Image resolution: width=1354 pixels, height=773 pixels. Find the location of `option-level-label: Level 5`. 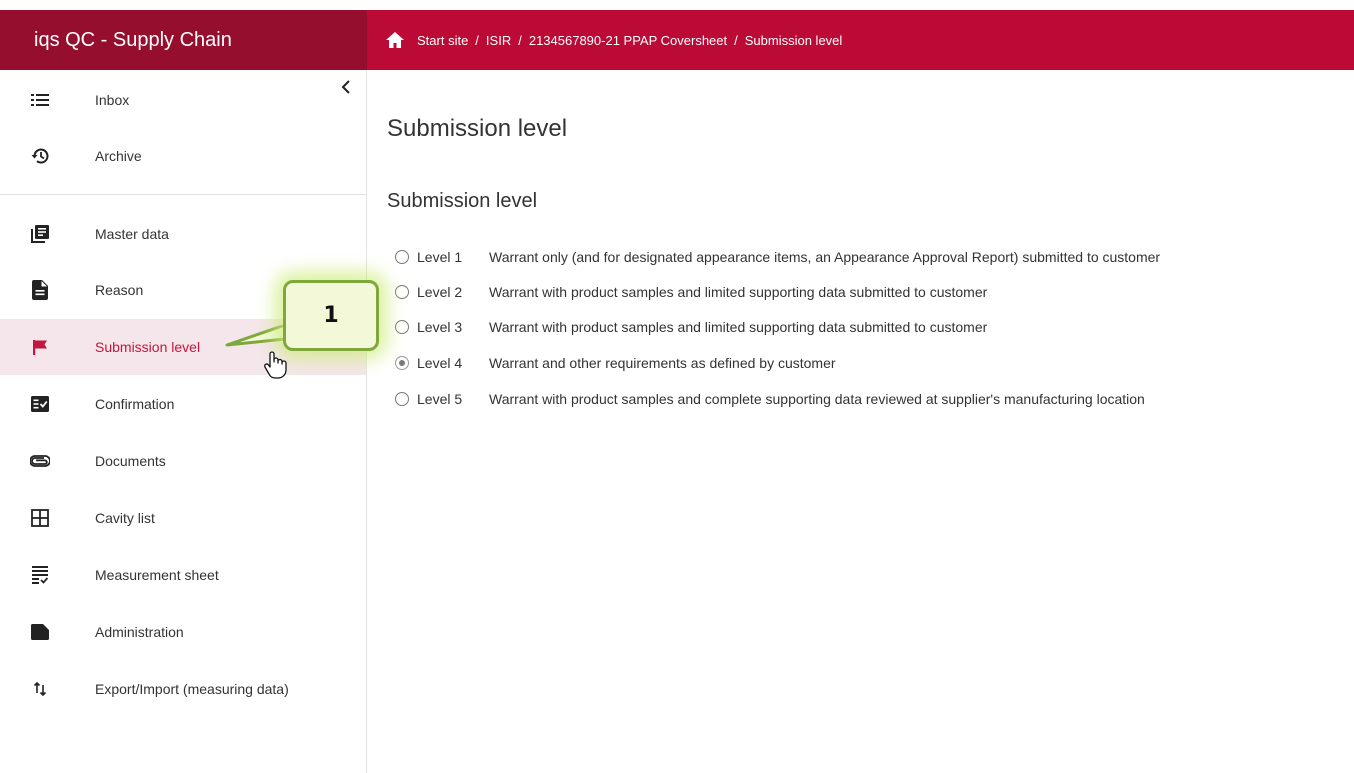

option-level-label: Level 5 is located at coordinates (440, 399).